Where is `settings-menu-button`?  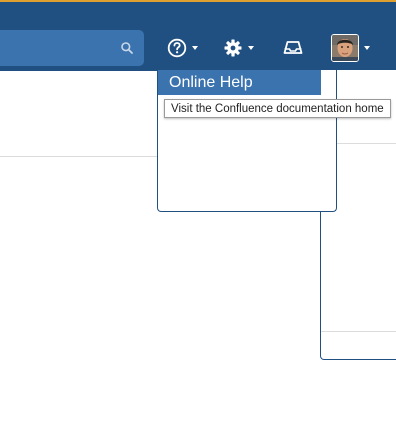
settings-menu-button is located at coordinates (238, 48).